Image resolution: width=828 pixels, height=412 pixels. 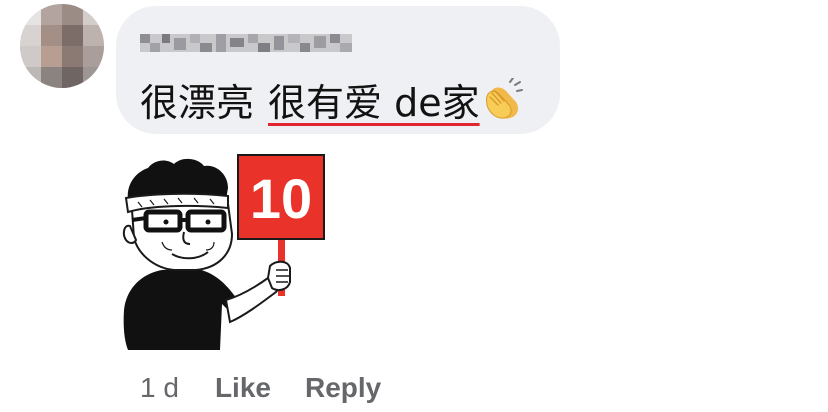 I want to click on avatar-image, so click(x=62, y=46).